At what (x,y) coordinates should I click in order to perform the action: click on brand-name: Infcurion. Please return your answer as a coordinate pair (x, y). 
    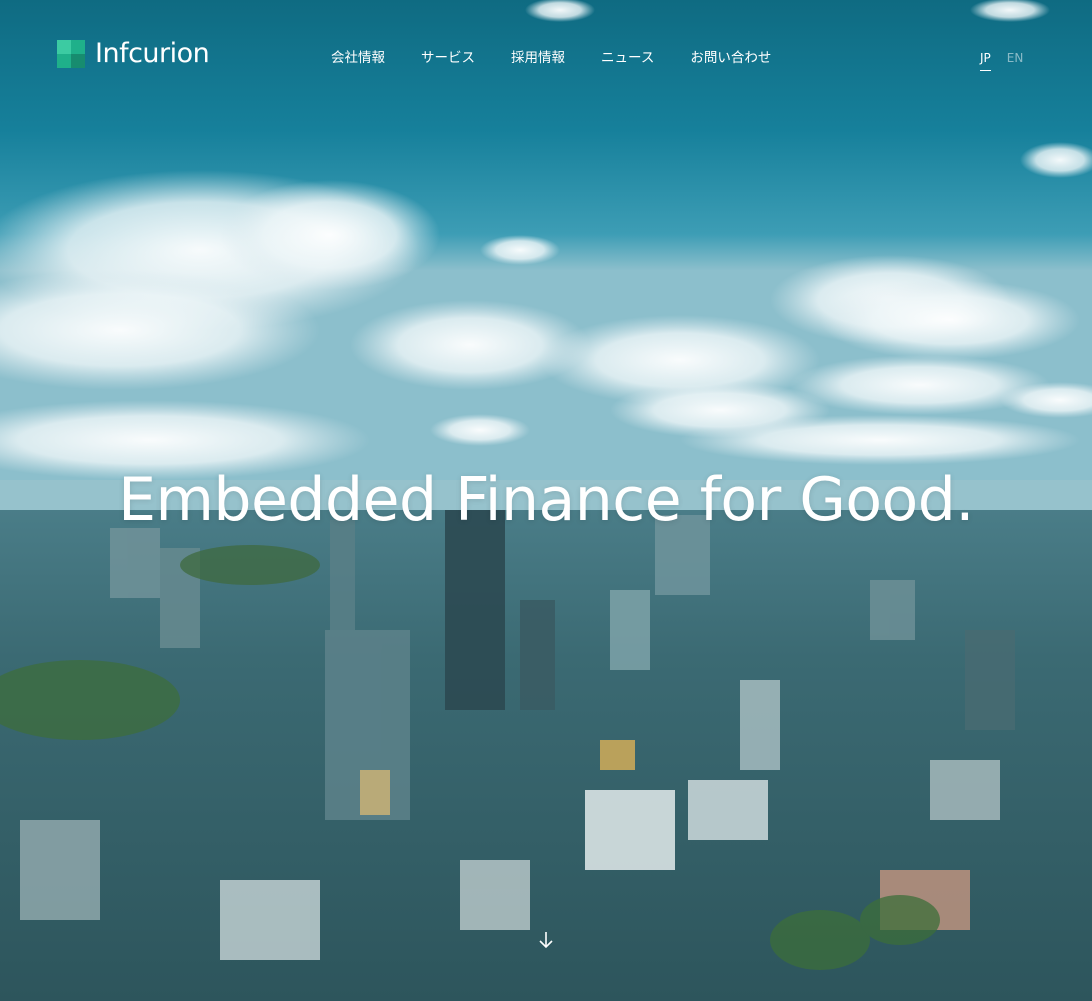
    Looking at the image, I should click on (152, 53).